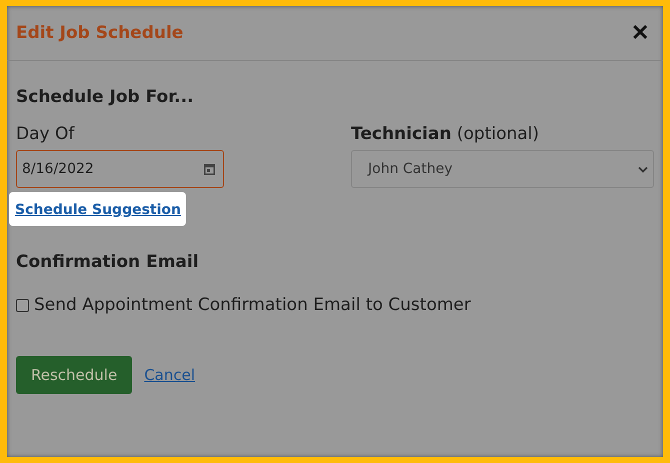 This screenshot has width=670, height=463. I want to click on chevron-down-icon, so click(643, 169).